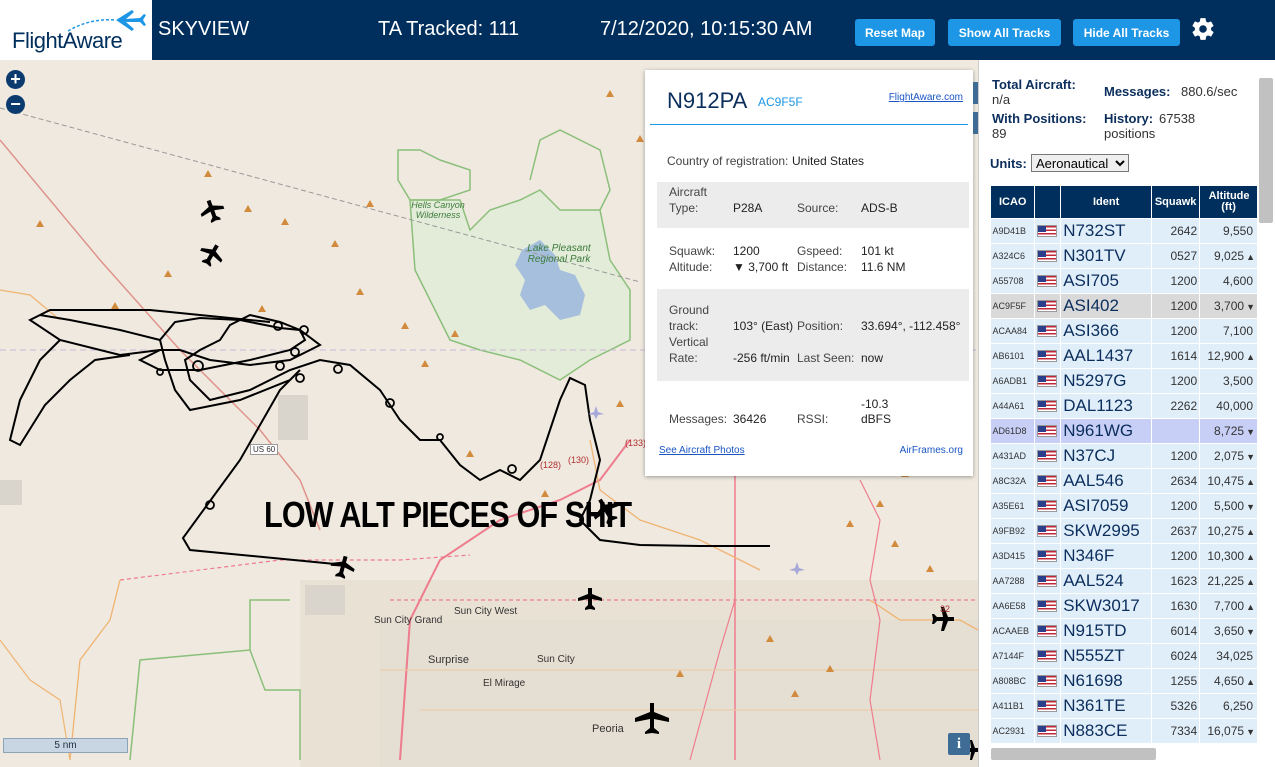 This screenshot has width=1275, height=767. I want to click on units-select: Aeronautical, so click(1080, 163).